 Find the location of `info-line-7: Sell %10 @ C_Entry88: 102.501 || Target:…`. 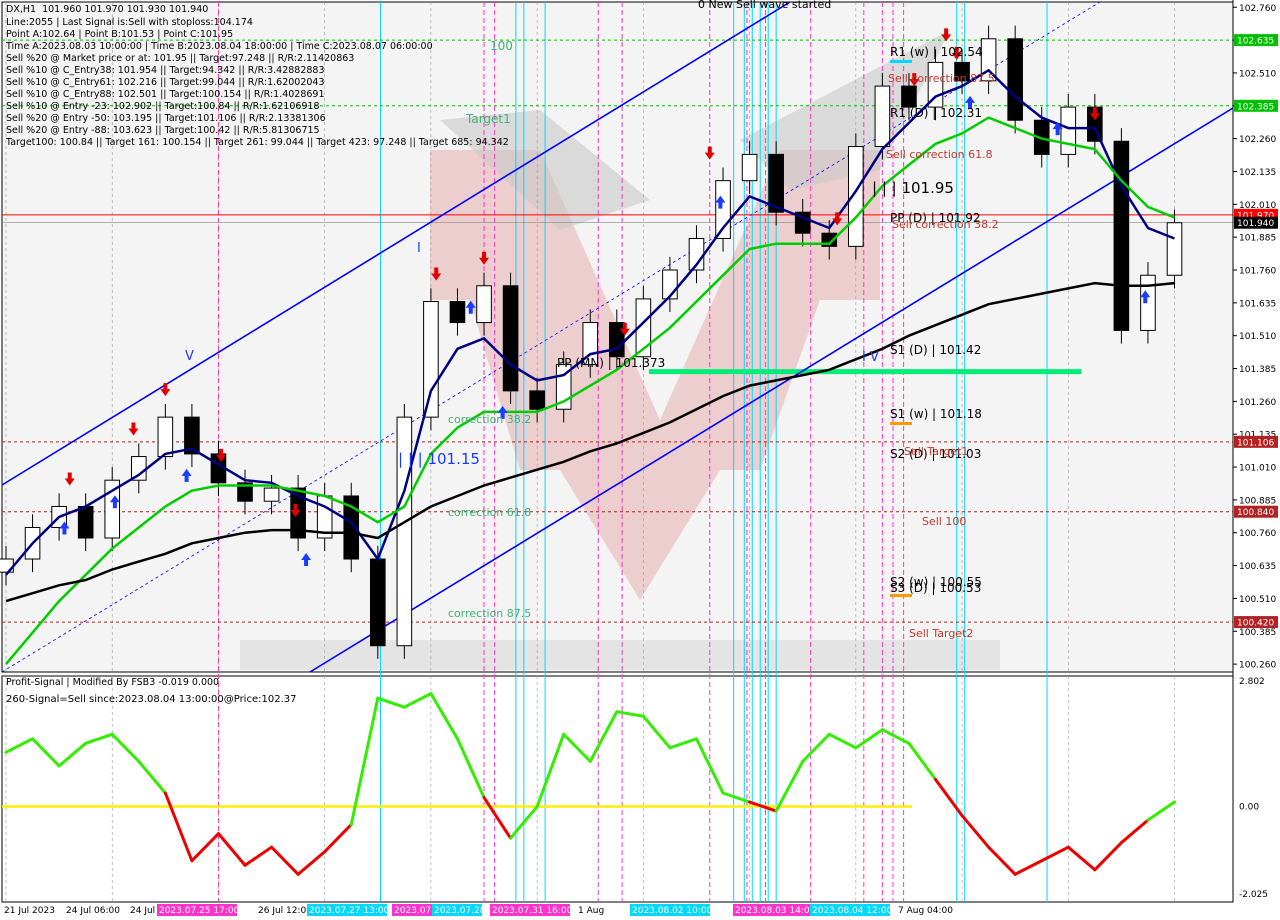

info-line-7: Sell %10 @ C_Entry88: 102.501 || Target:… is located at coordinates (165, 94).